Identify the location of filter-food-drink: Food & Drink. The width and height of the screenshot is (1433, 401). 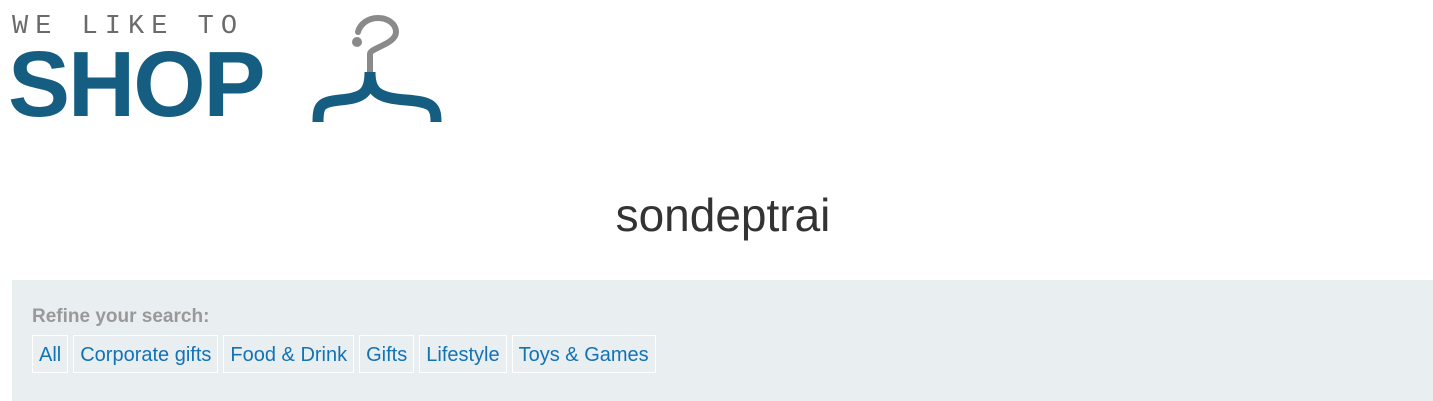
(289, 354).